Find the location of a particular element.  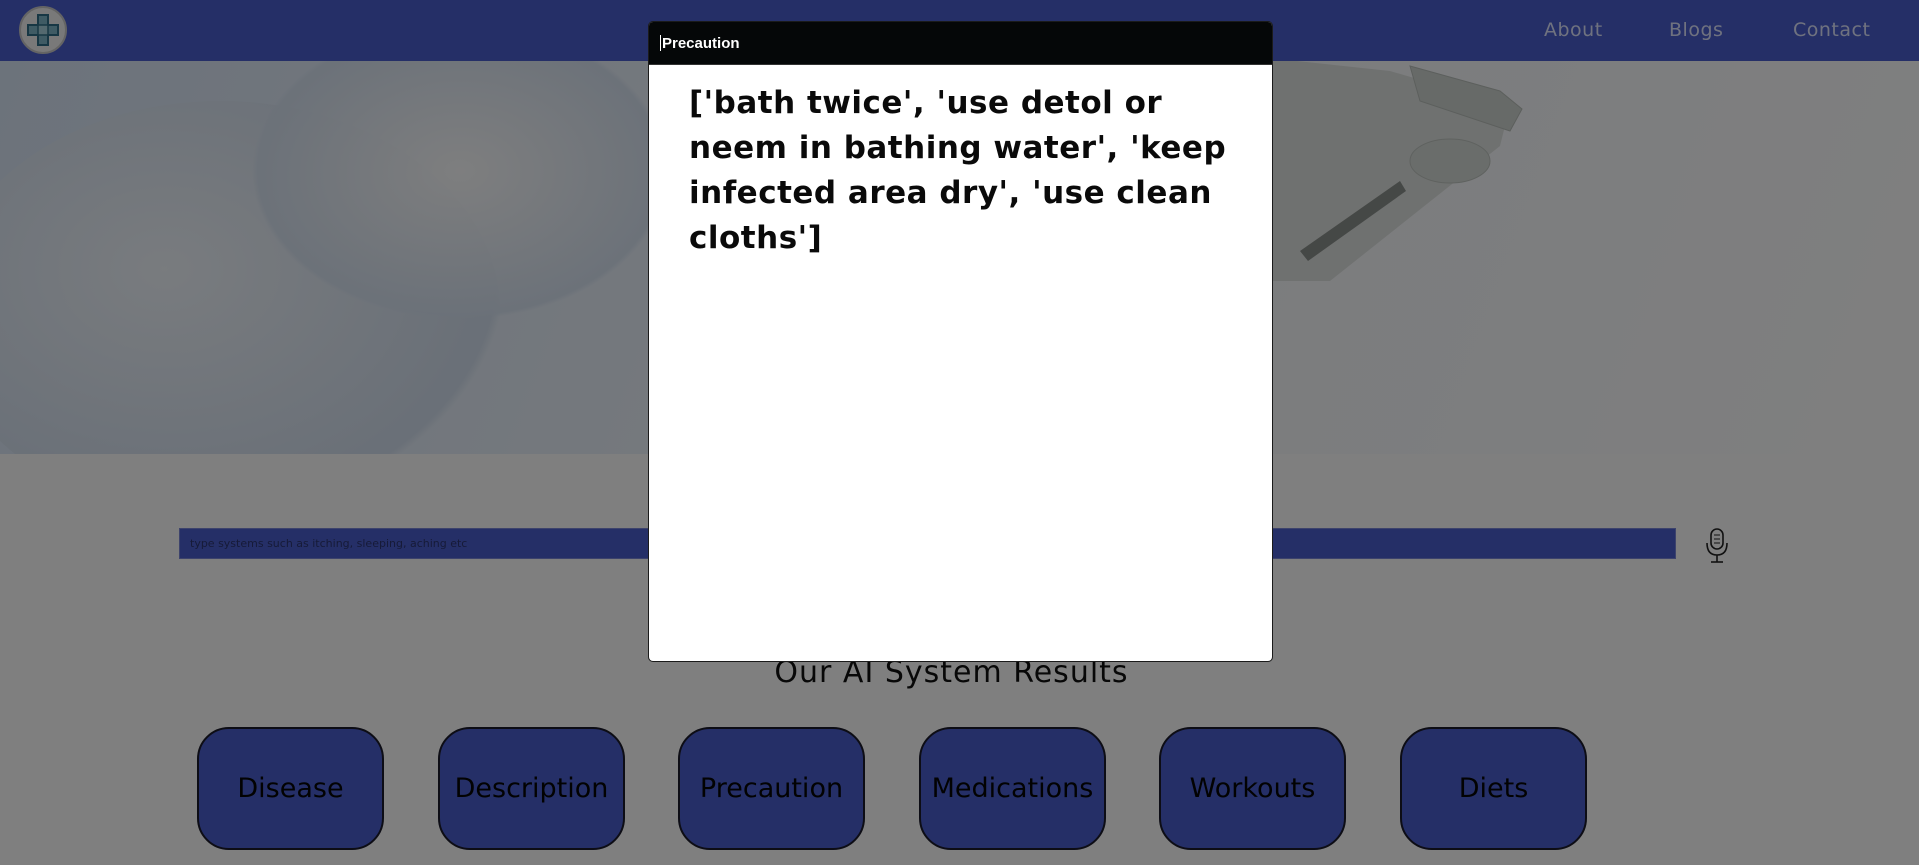

text-cursor is located at coordinates (660, 43).